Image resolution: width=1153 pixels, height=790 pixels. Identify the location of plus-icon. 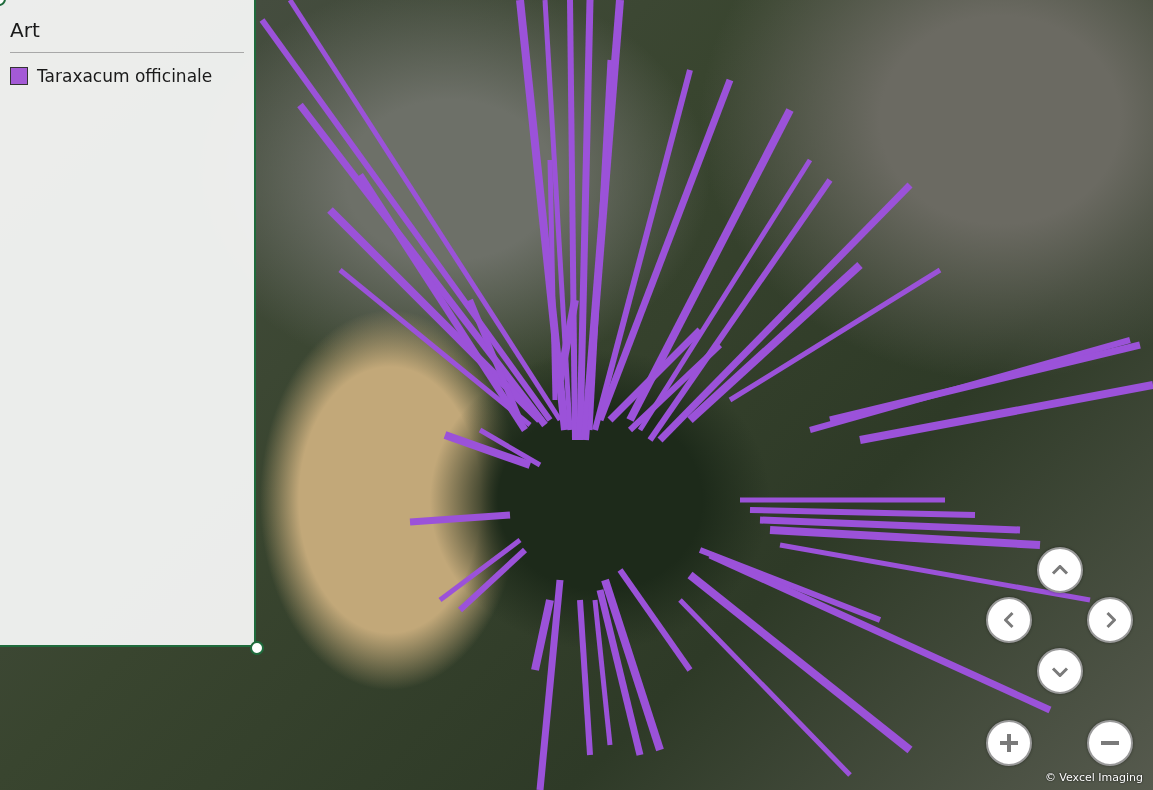
(1009, 743).